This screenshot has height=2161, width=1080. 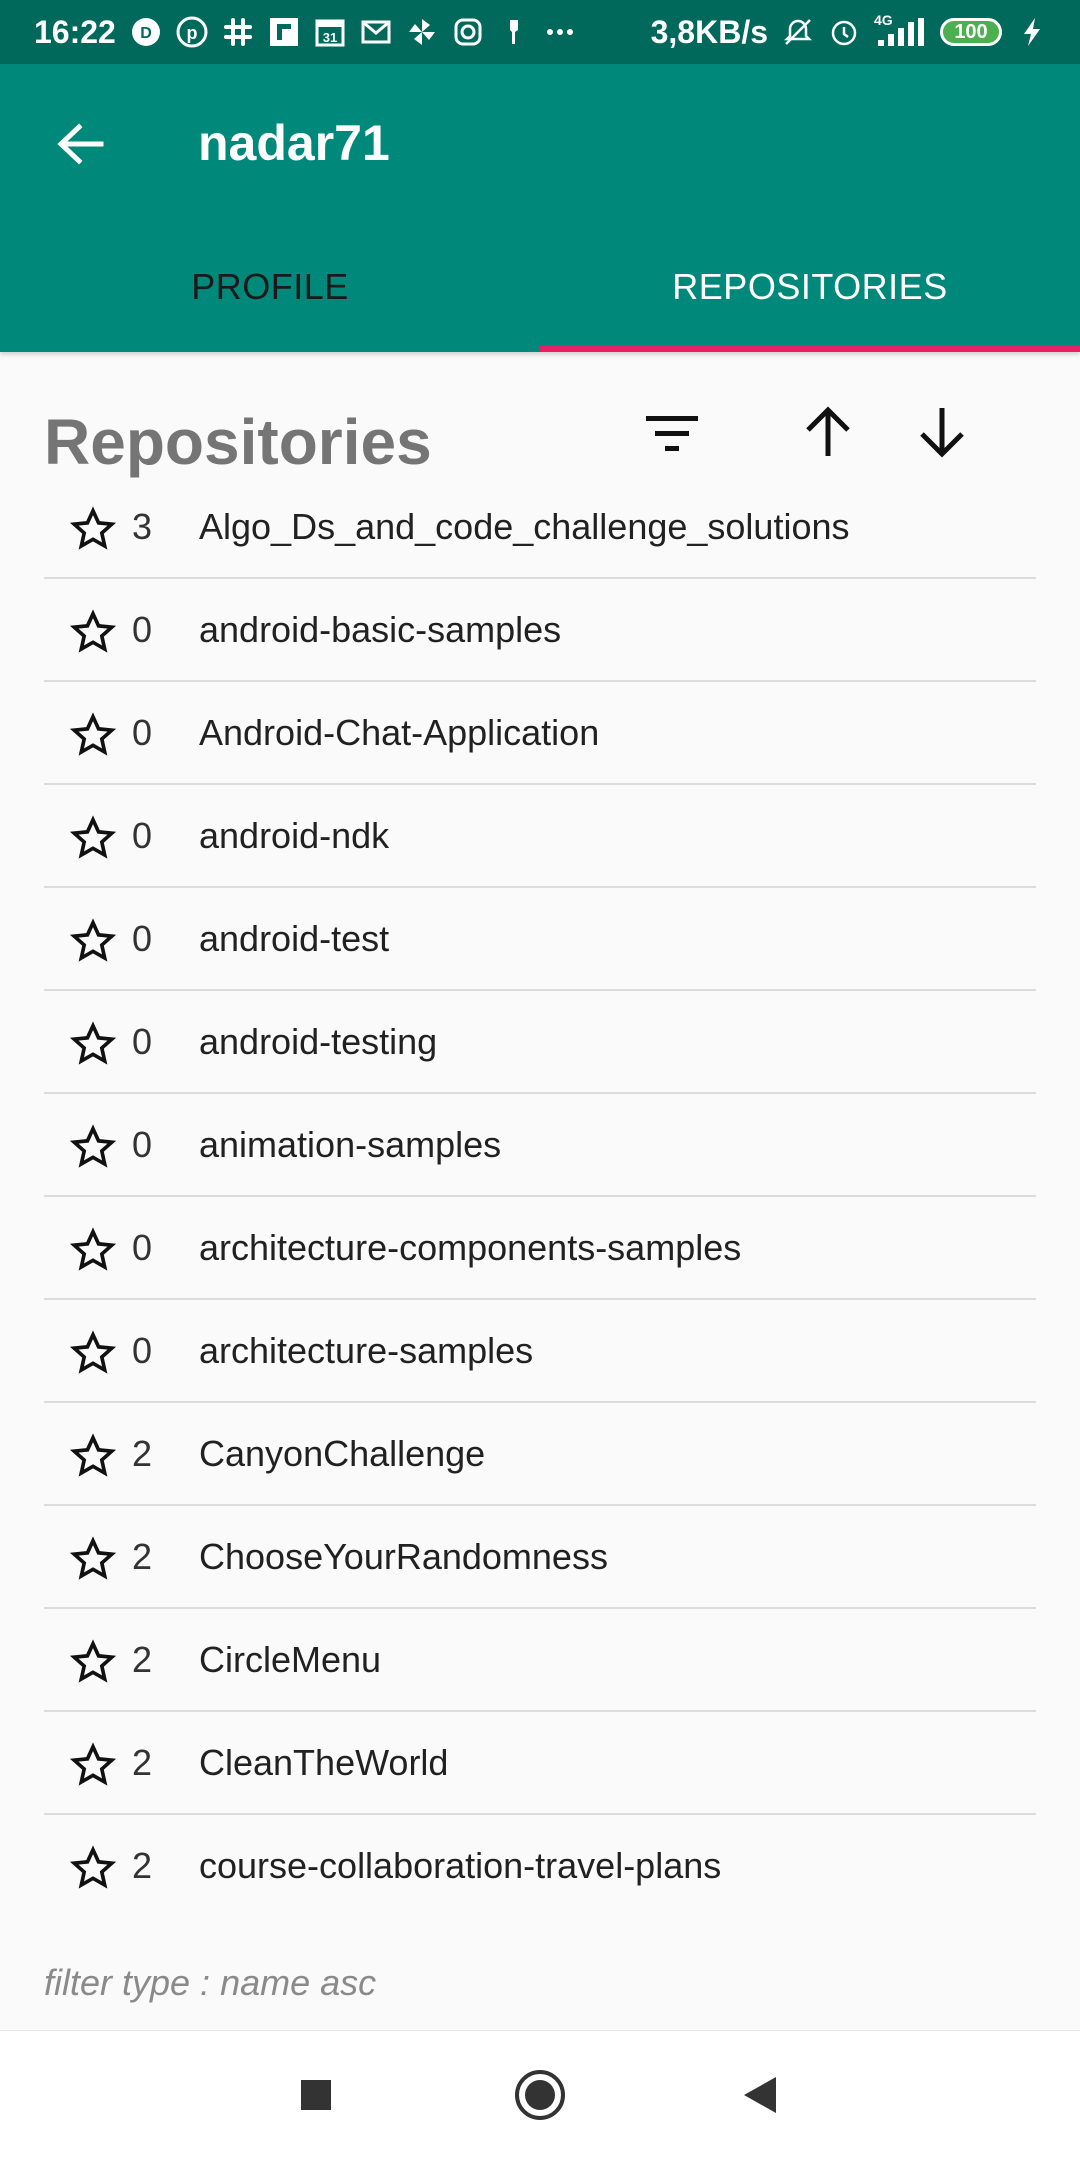 I want to click on alarm-icon, so click(x=844, y=32).